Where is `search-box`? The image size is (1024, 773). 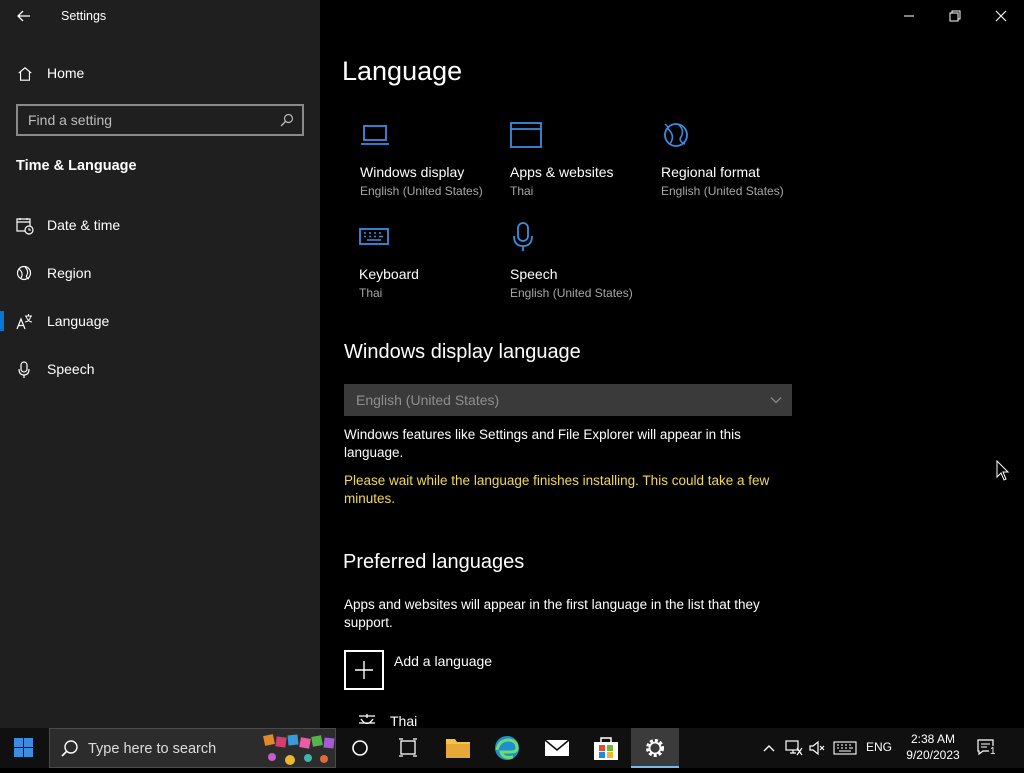 search-box is located at coordinates (160, 120).